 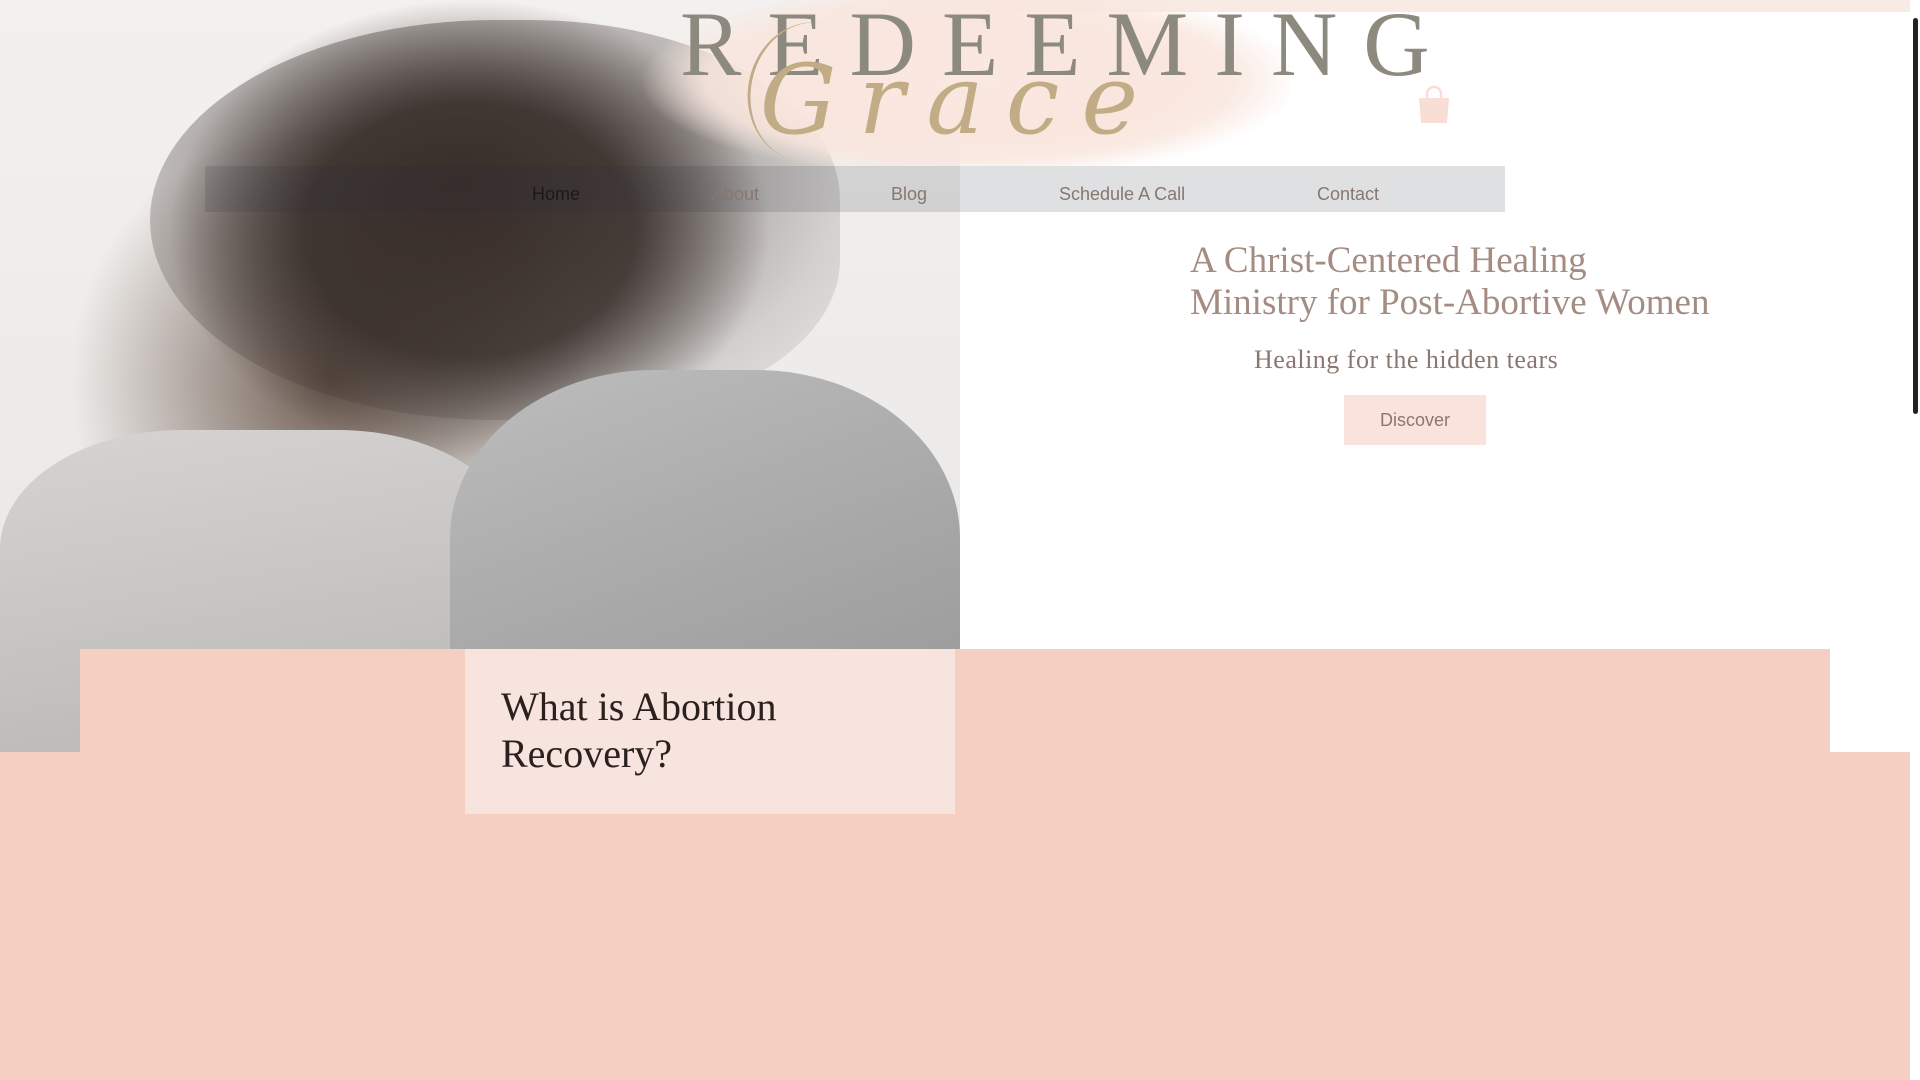 I want to click on shopping-bag-icon, so click(x=1434, y=104).